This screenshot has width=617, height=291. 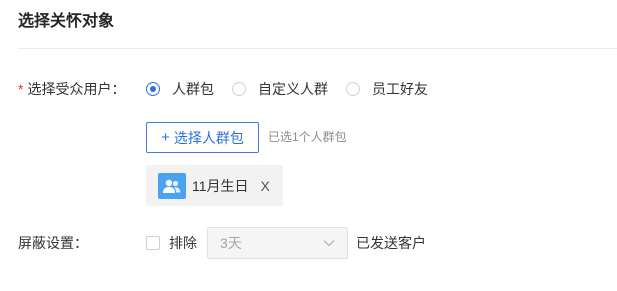 I want to click on select-crowd-package-label: 选择人群包, so click(x=208, y=137).